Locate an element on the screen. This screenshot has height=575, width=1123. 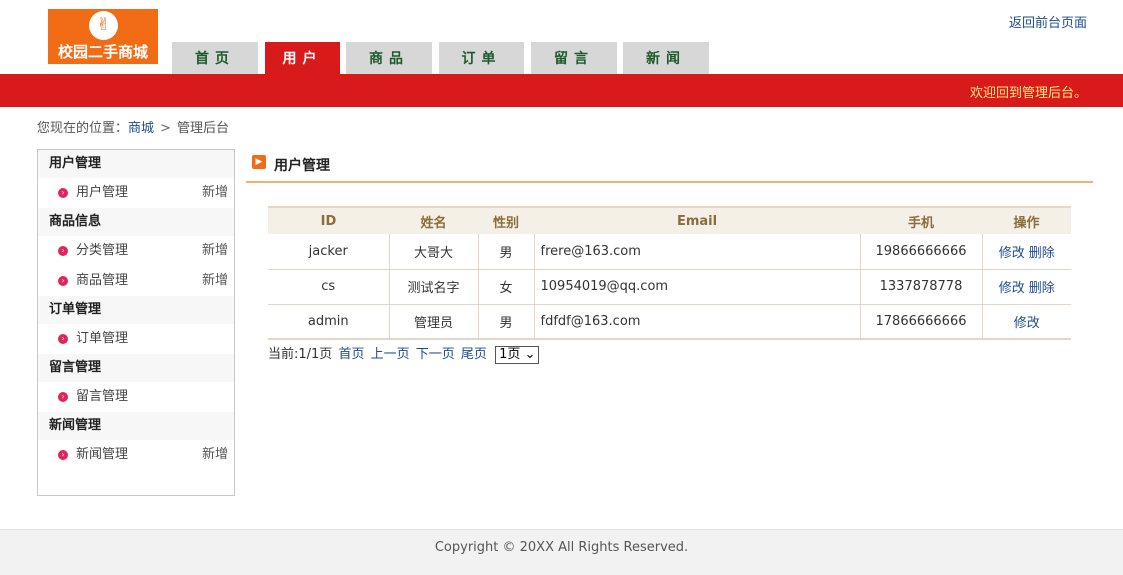
sidebar-item-label: 分类管理 is located at coordinates (102, 250).